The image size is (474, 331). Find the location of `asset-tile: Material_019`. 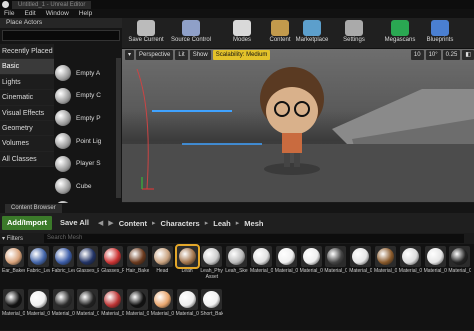

asset-tile: Material_019 is located at coordinates (87, 310).